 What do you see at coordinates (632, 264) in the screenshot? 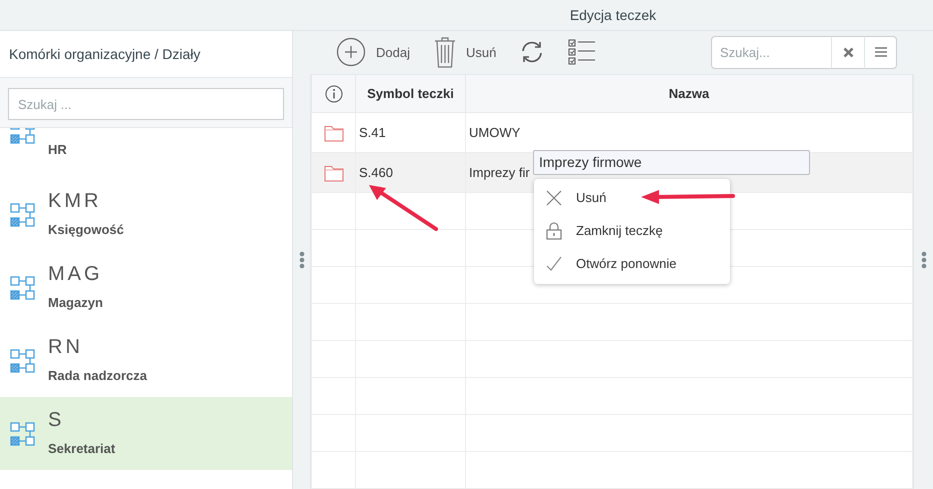
I see `menu-item: Otwórz ponownie` at bounding box center [632, 264].